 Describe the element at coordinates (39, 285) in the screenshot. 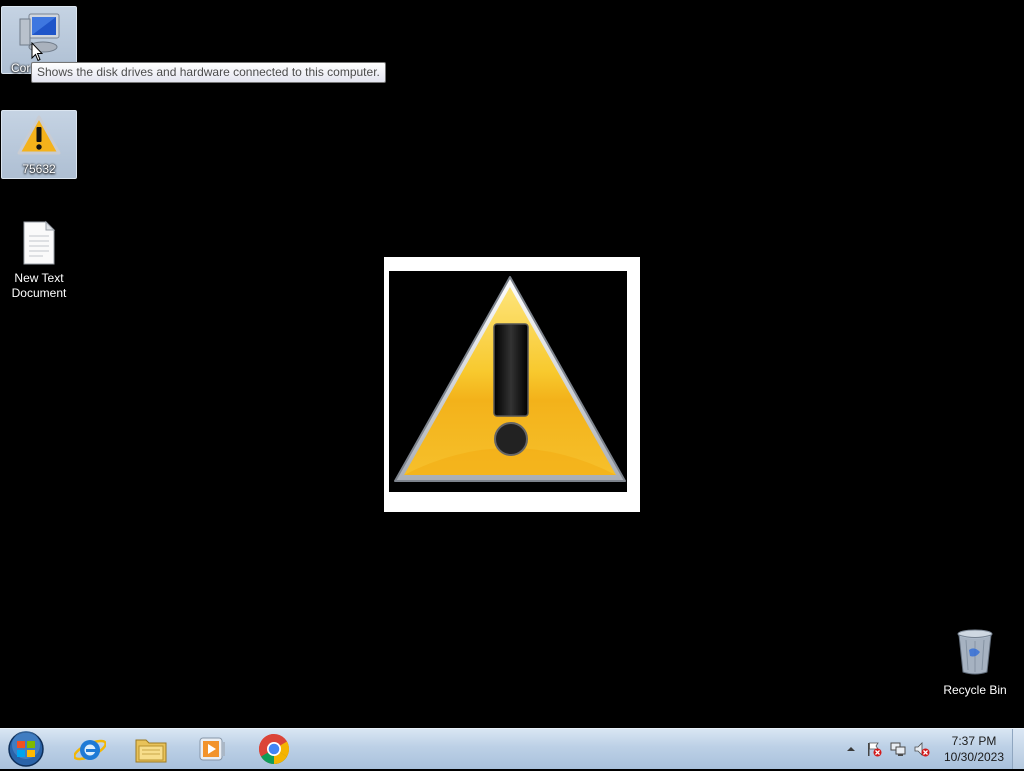

I see `text-document-label: New Text Document` at that location.